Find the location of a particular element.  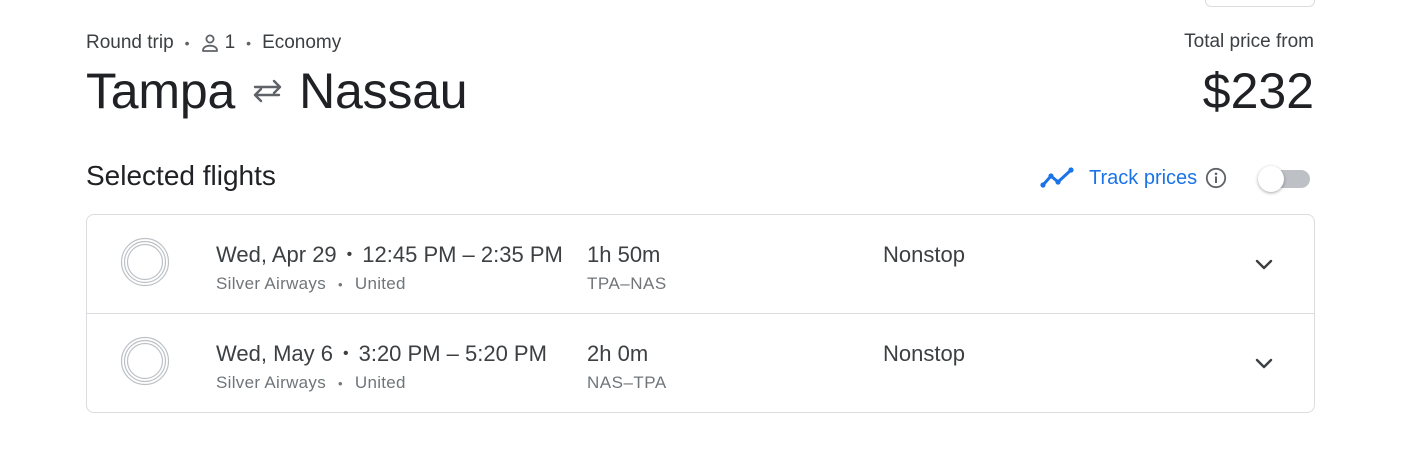

toggle-knob is located at coordinates (1271, 179).